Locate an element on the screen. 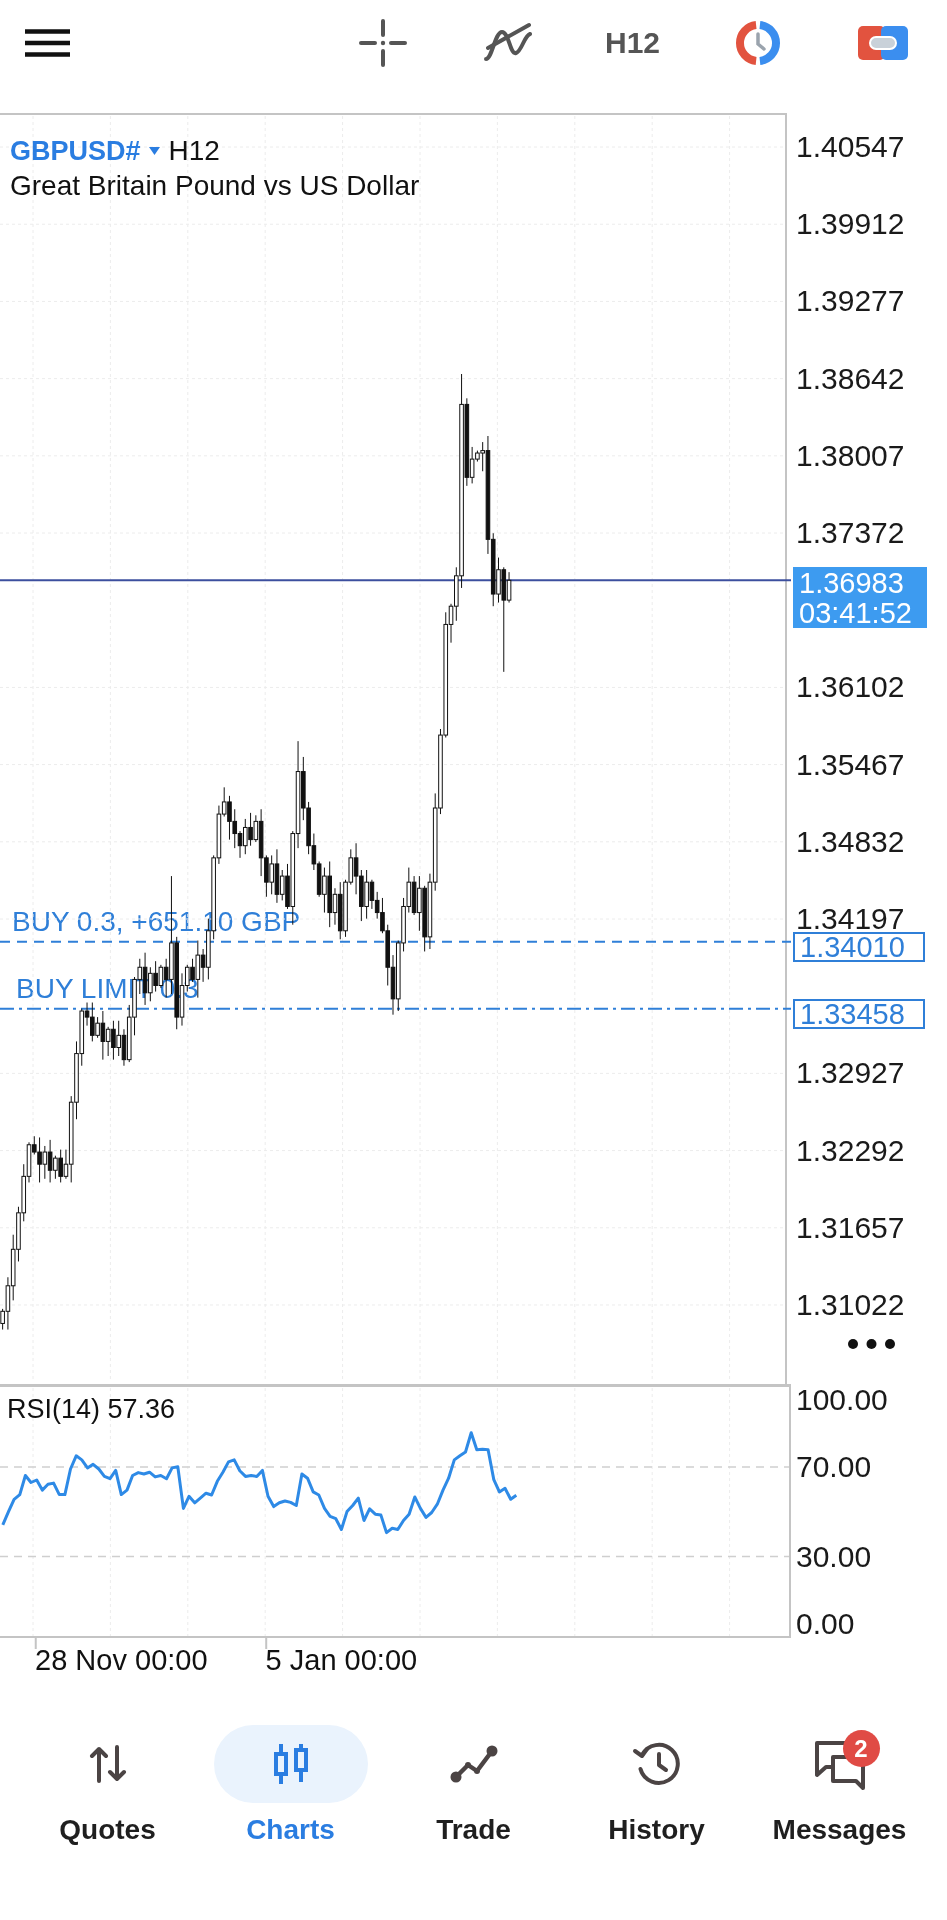  price-axis-label: 1.38642 is located at coordinates (850, 378).